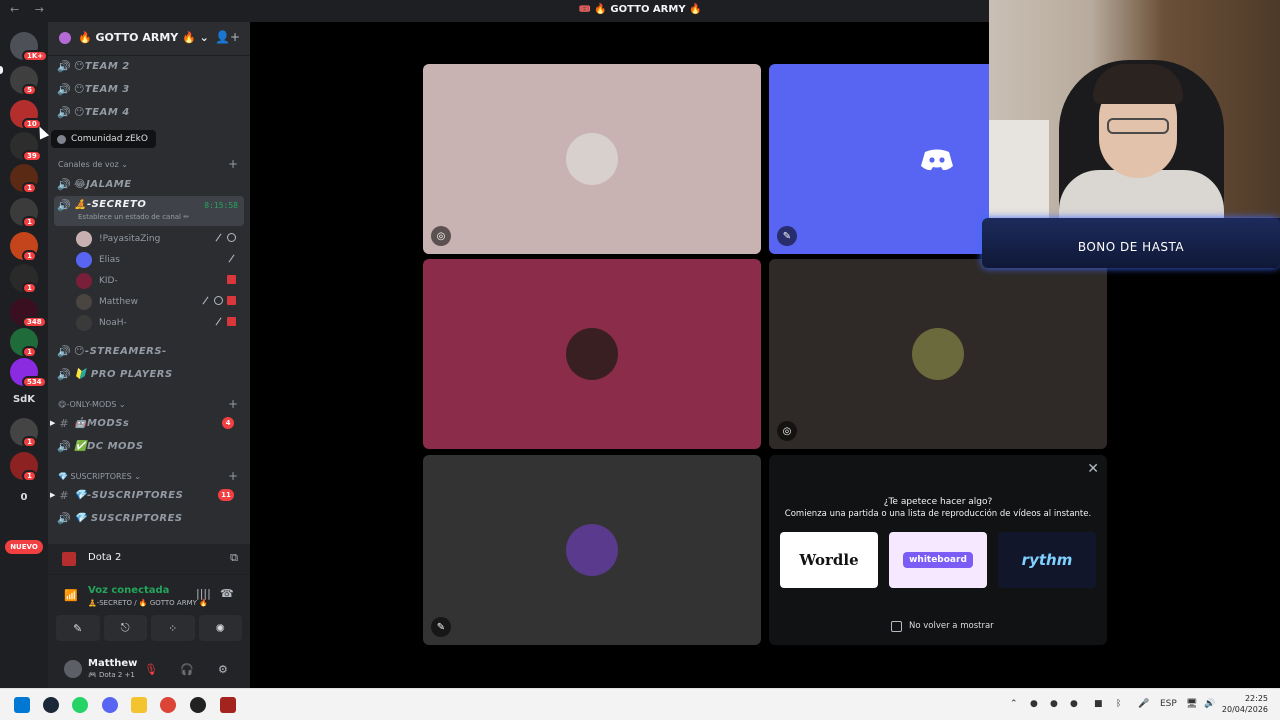 This screenshot has width=1280, height=720. I want to click on discord-icon, so click(110, 705).